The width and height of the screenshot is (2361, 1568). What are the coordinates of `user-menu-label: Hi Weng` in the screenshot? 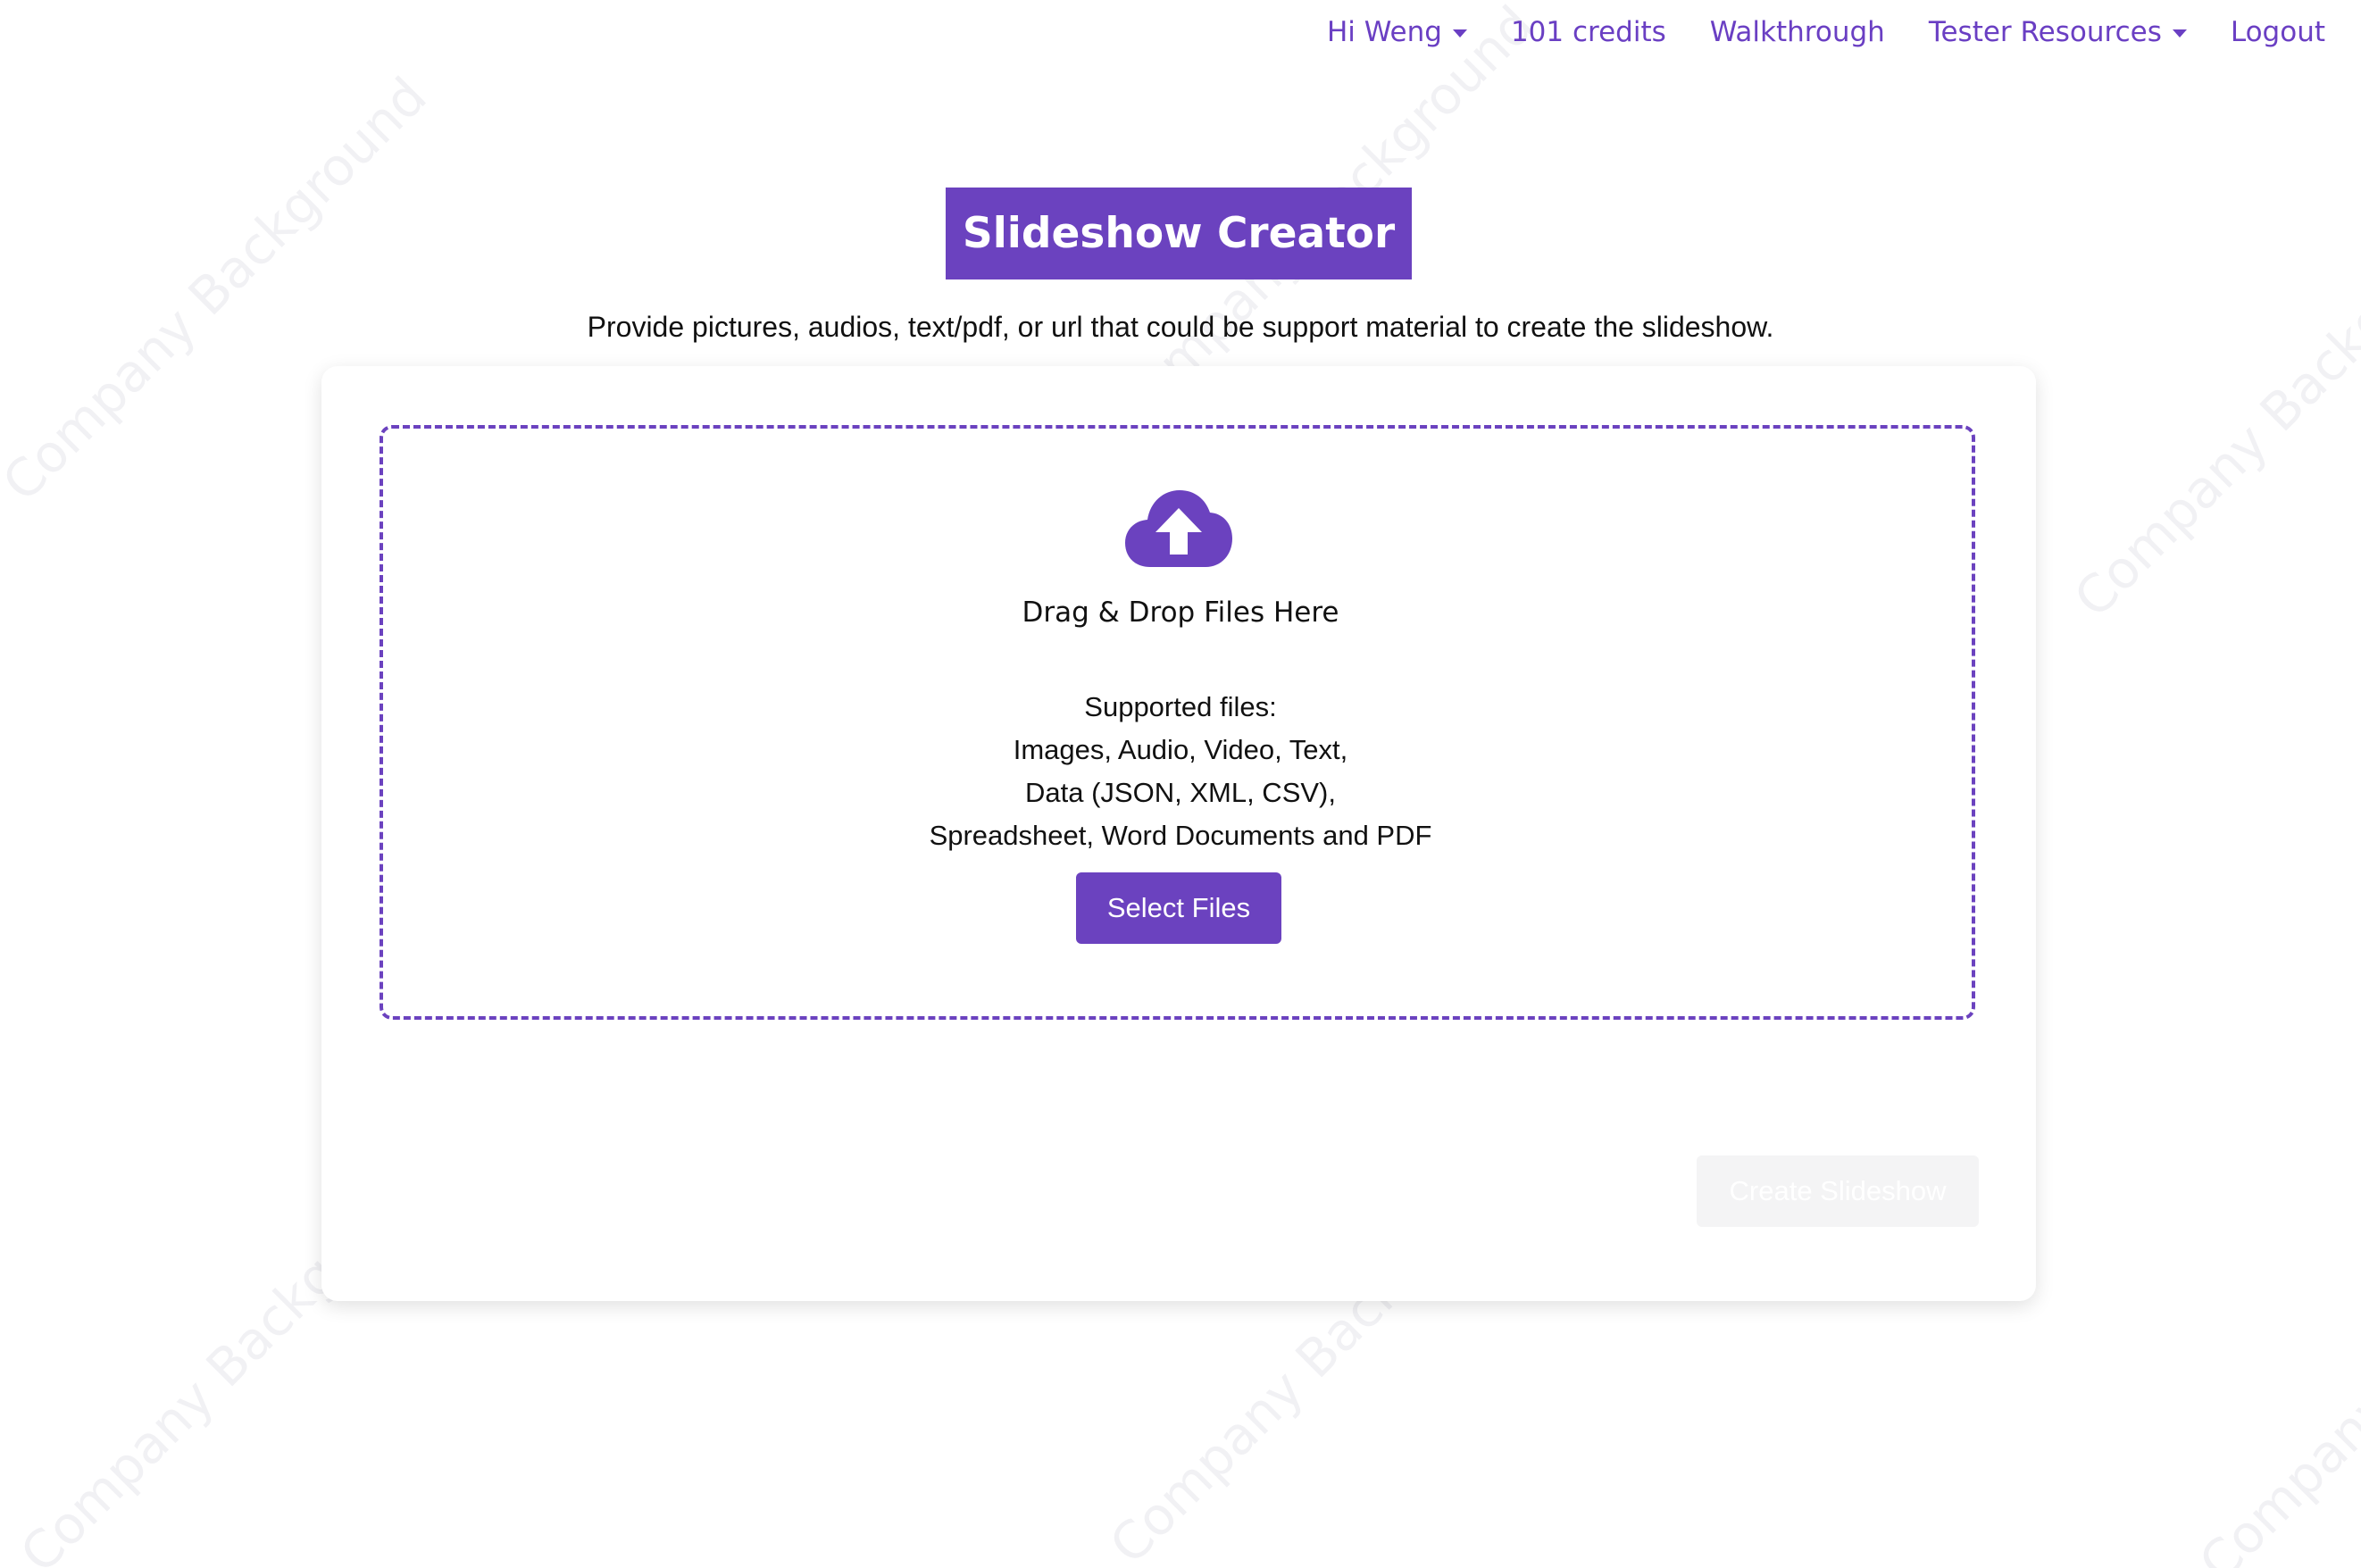 It's located at (1384, 32).